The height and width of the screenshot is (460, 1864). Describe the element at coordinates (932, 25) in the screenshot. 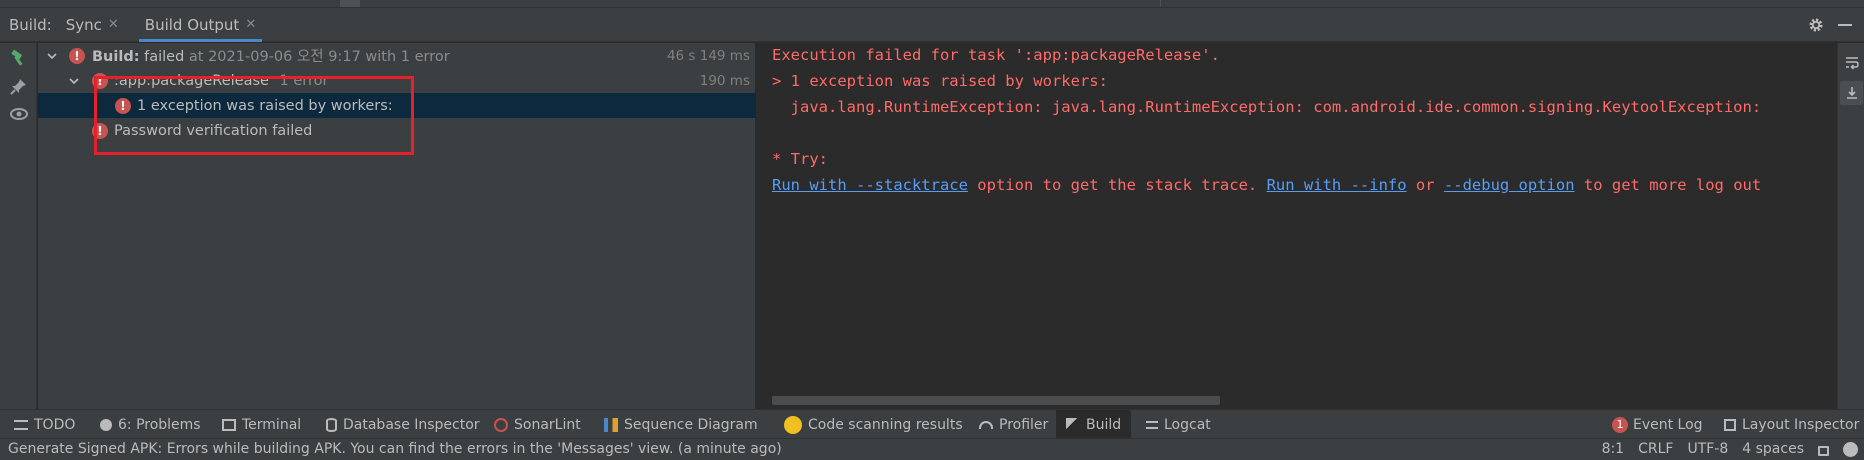

I see `build-tool-window-header: Build: Sync ✕ Build Output ✕` at that location.